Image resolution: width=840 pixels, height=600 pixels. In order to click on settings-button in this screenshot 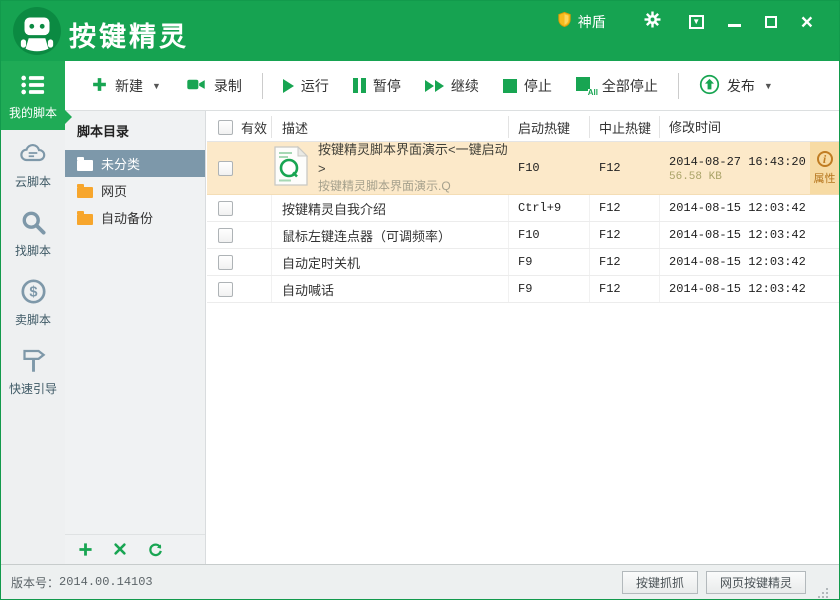, I will do `click(654, 22)`.